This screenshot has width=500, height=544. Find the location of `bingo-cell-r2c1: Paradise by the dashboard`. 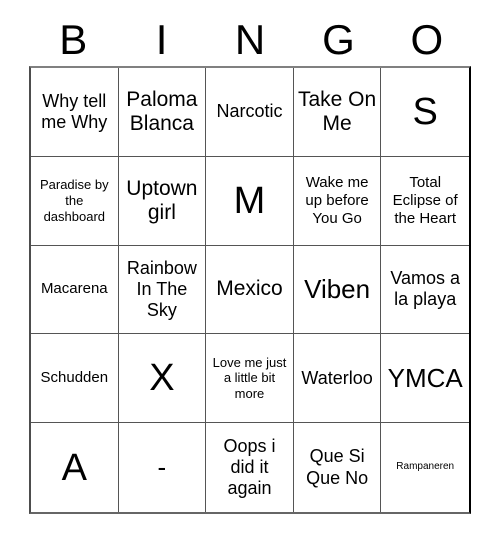

bingo-cell-r2c1: Paradise by the dashboard is located at coordinates (75, 201).